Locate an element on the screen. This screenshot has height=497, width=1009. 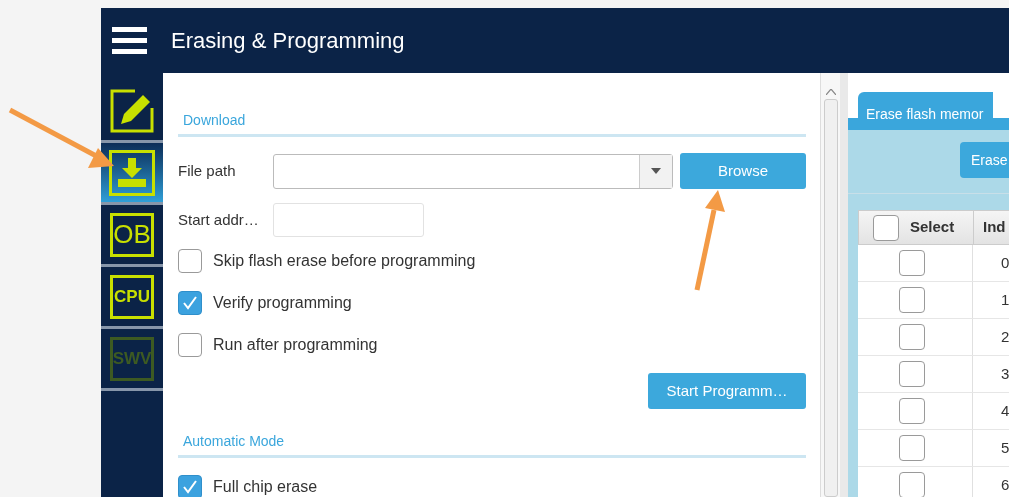
sidebar-item is located at coordinates (132, 174).